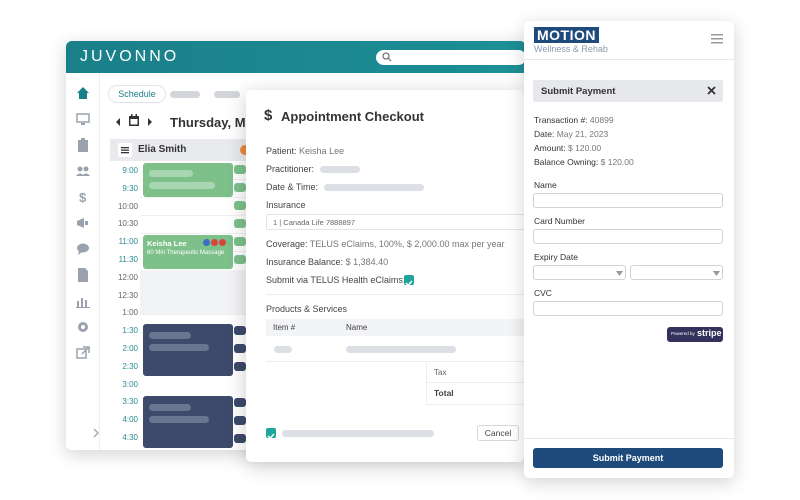  What do you see at coordinates (127, 295) in the screenshot?
I see `time-label: 12:30` at bounding box center [127, 295].